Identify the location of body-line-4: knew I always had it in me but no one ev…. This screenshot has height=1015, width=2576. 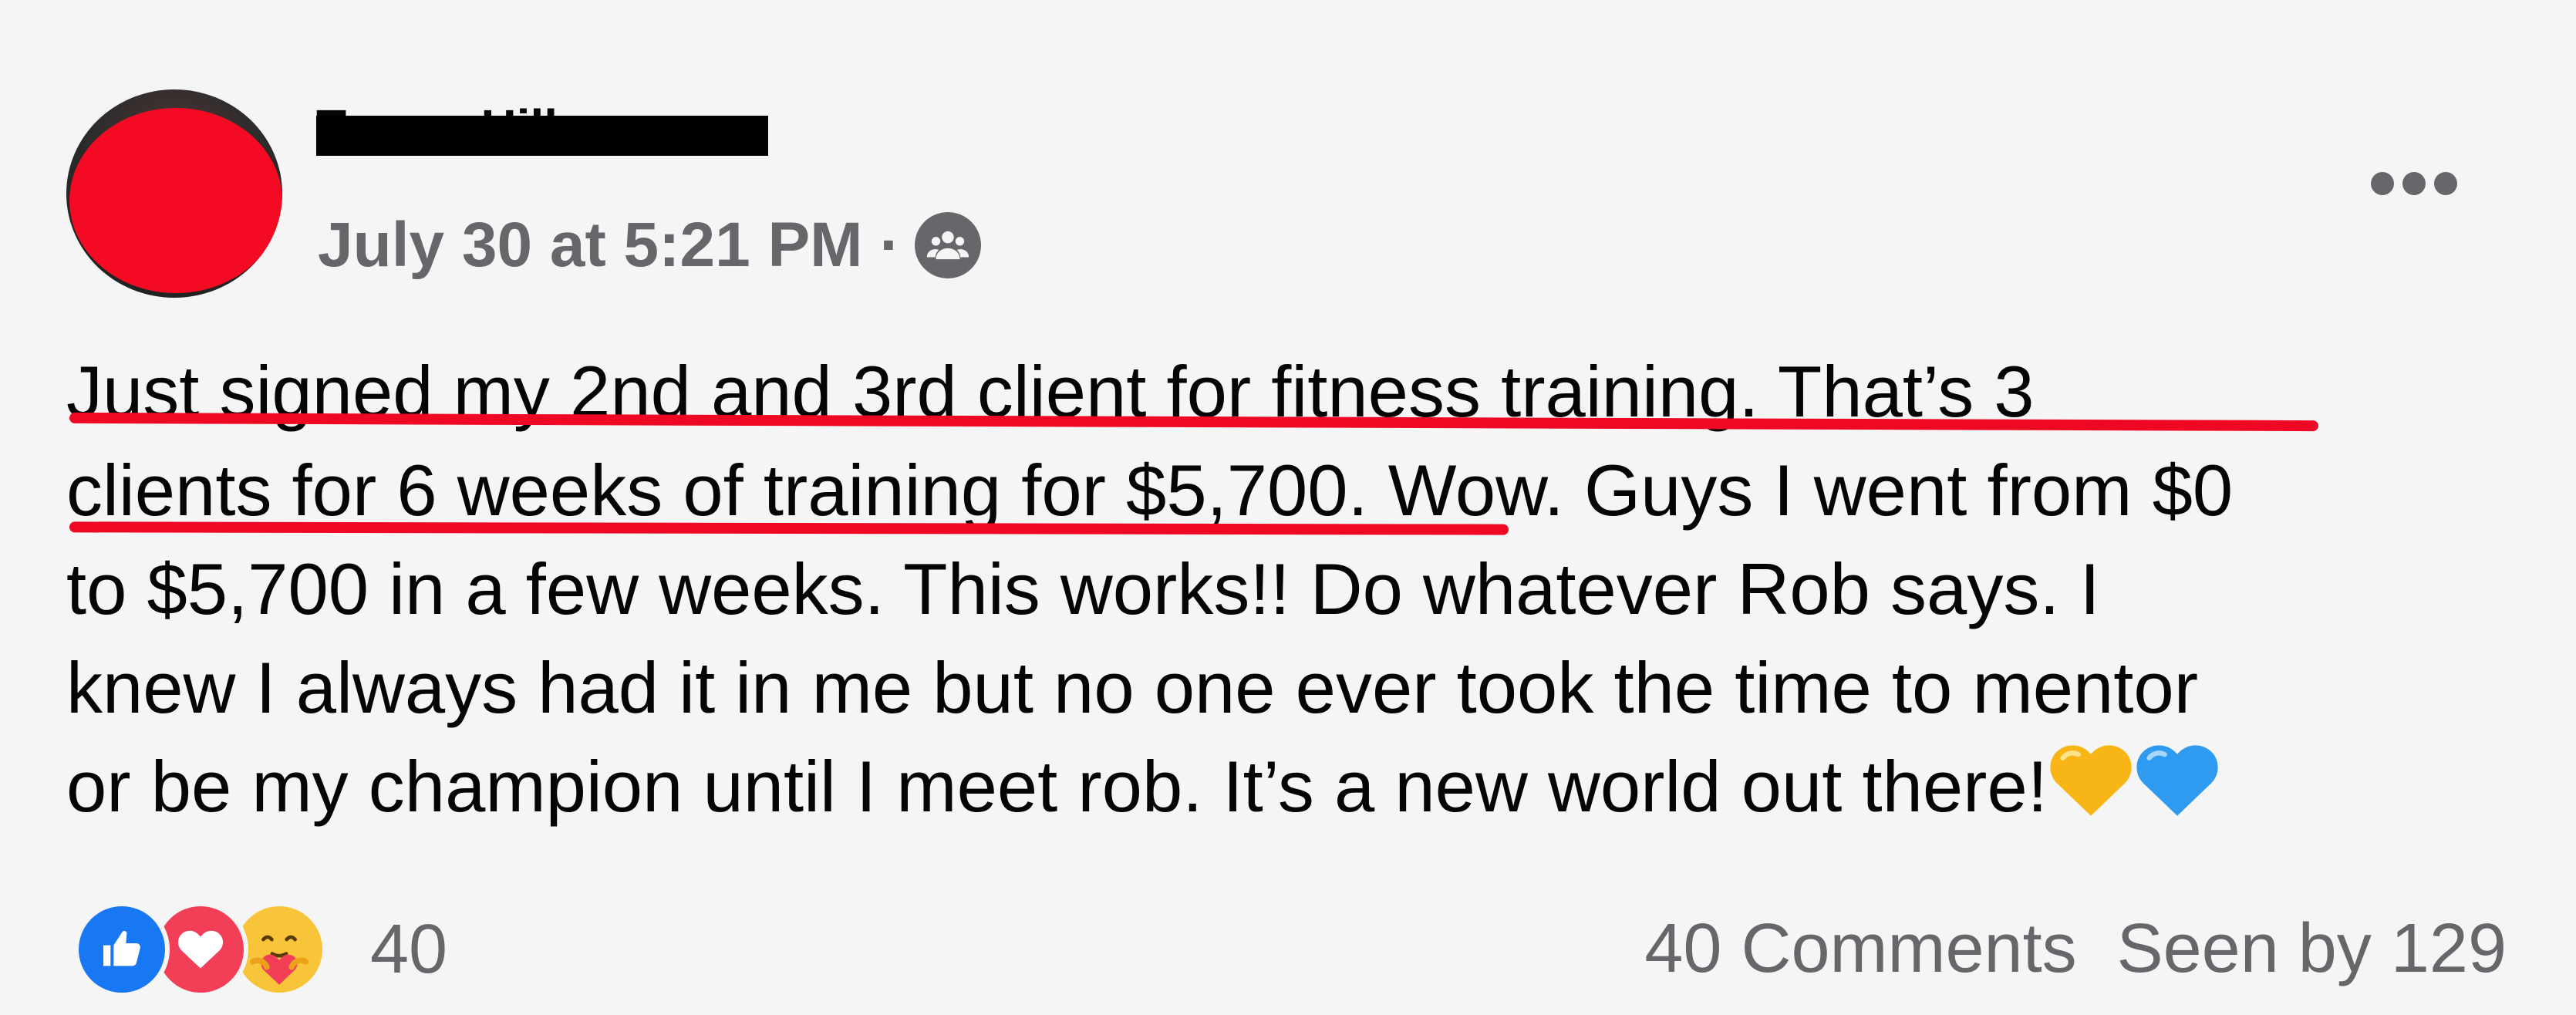
(1132, 687).